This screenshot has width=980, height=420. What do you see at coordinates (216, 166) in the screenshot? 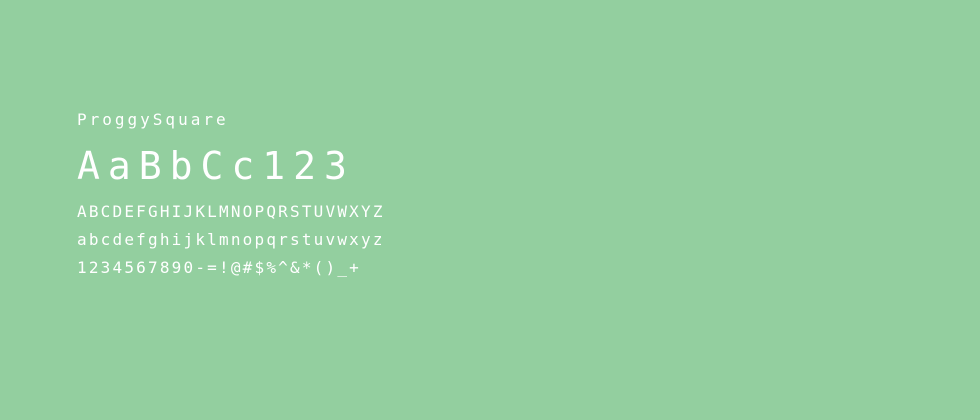
I see `large-sample-text: AaBbCc123` at bounding box center [216, 166].